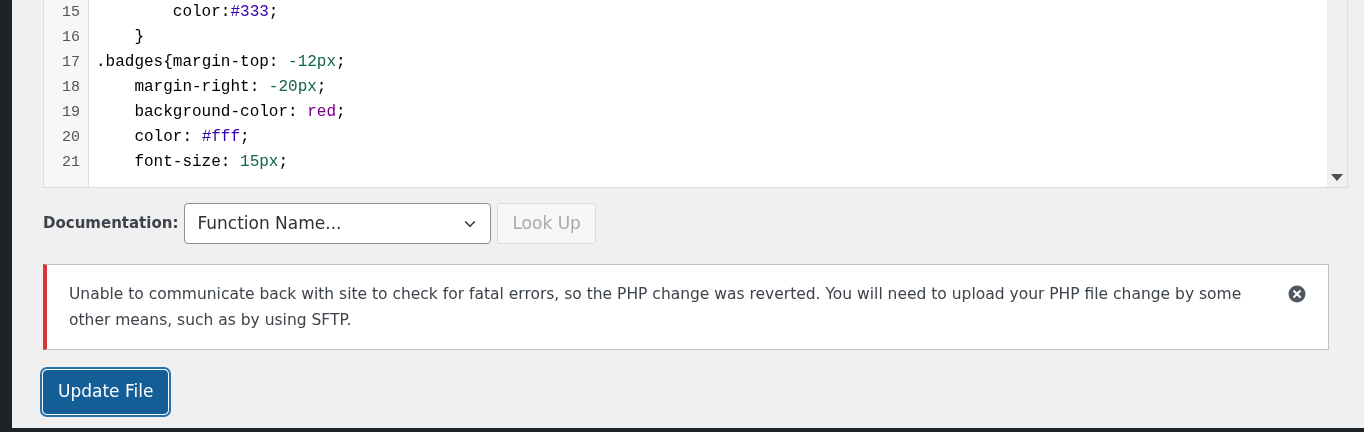 Image resolution: width=1364 pixels, height=432 pixels. Describe the element at coordinates (1337, 93) in the screenshot. I see `scrollbar` at that location.